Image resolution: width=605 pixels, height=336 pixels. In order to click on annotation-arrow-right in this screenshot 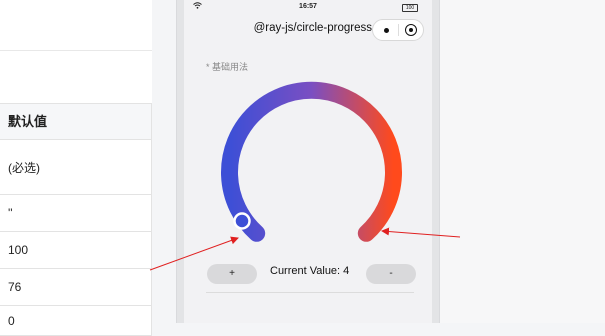, I will do `click(421, 232)`.